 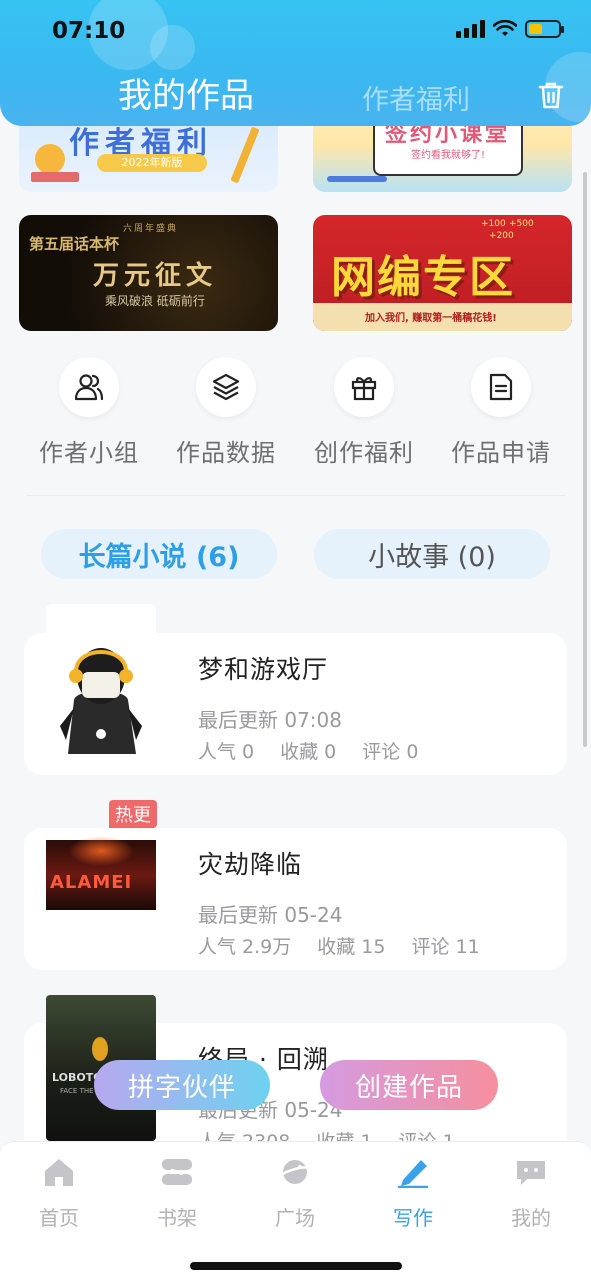 What do you see at coordinates (91, 882) in the screenshot?
I see `cover-title: ALAMEI` at bounding box center [91, 882].